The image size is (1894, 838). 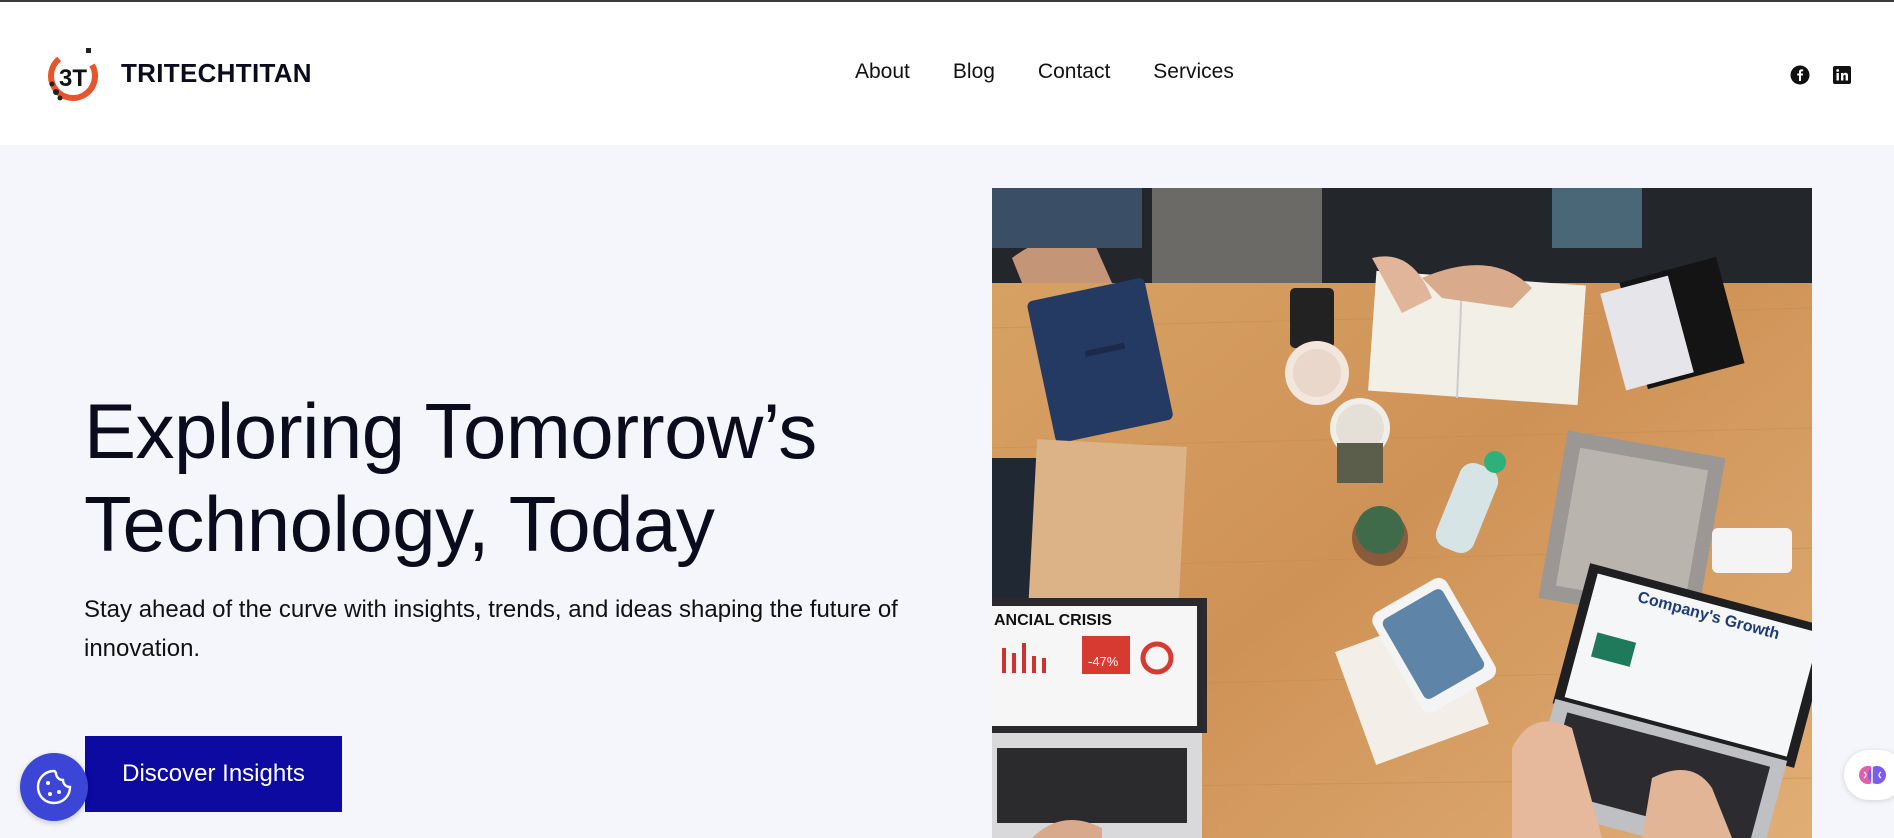 What do you see at coordinates (1053, 620) in the screenshot?
I see `laptop-left-headline: ANCIAL CRISIS` at bounding box center [1053, 620].